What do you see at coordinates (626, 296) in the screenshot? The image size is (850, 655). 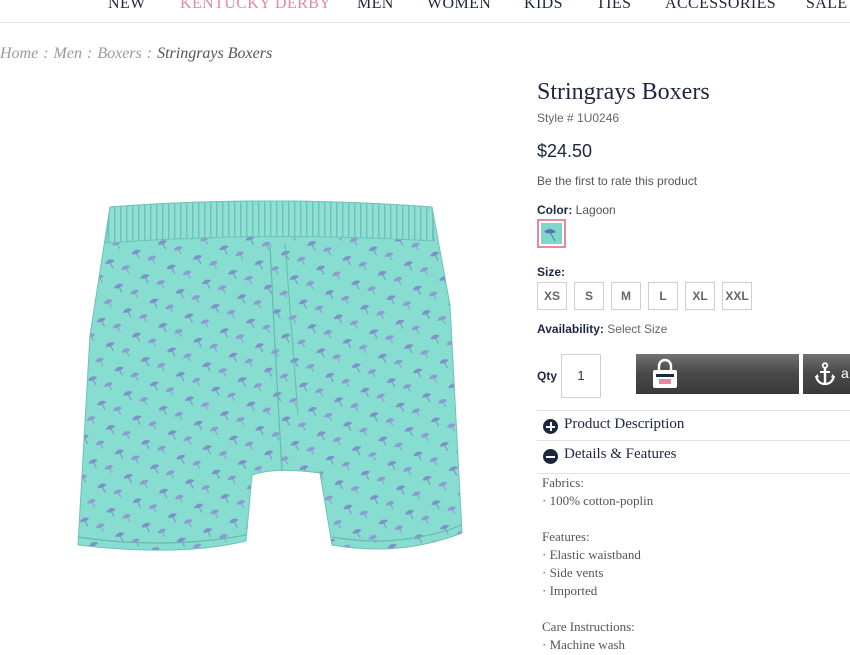 I see `size-button-m: M` at bounding box center [626, 296].